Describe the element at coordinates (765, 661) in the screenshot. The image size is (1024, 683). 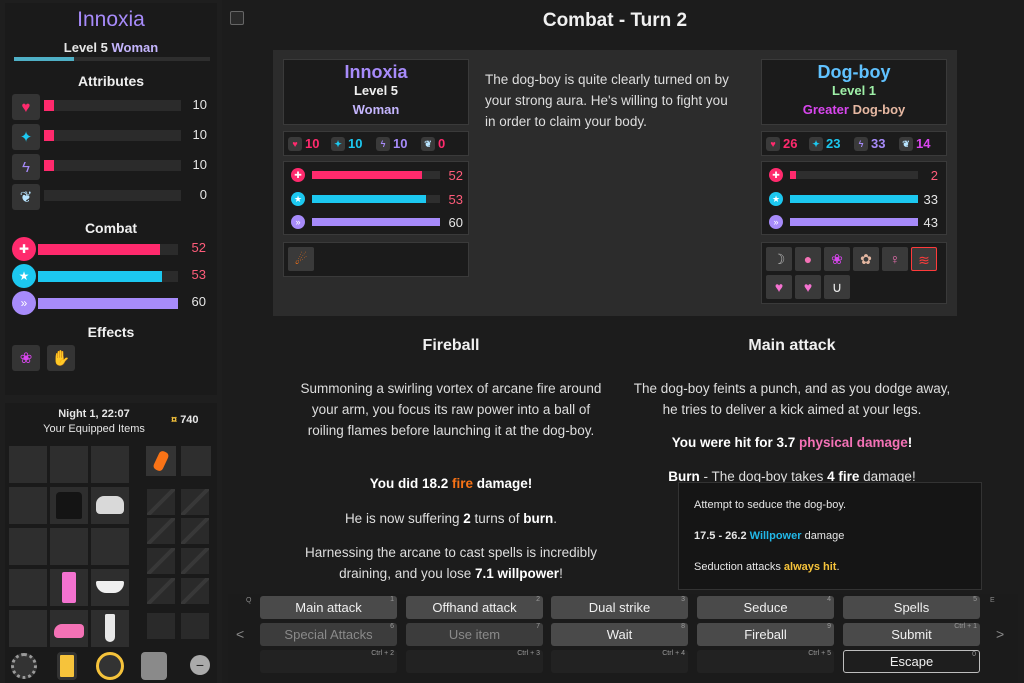
I see `empty-action-slot: Ctrl + 5` at that location.